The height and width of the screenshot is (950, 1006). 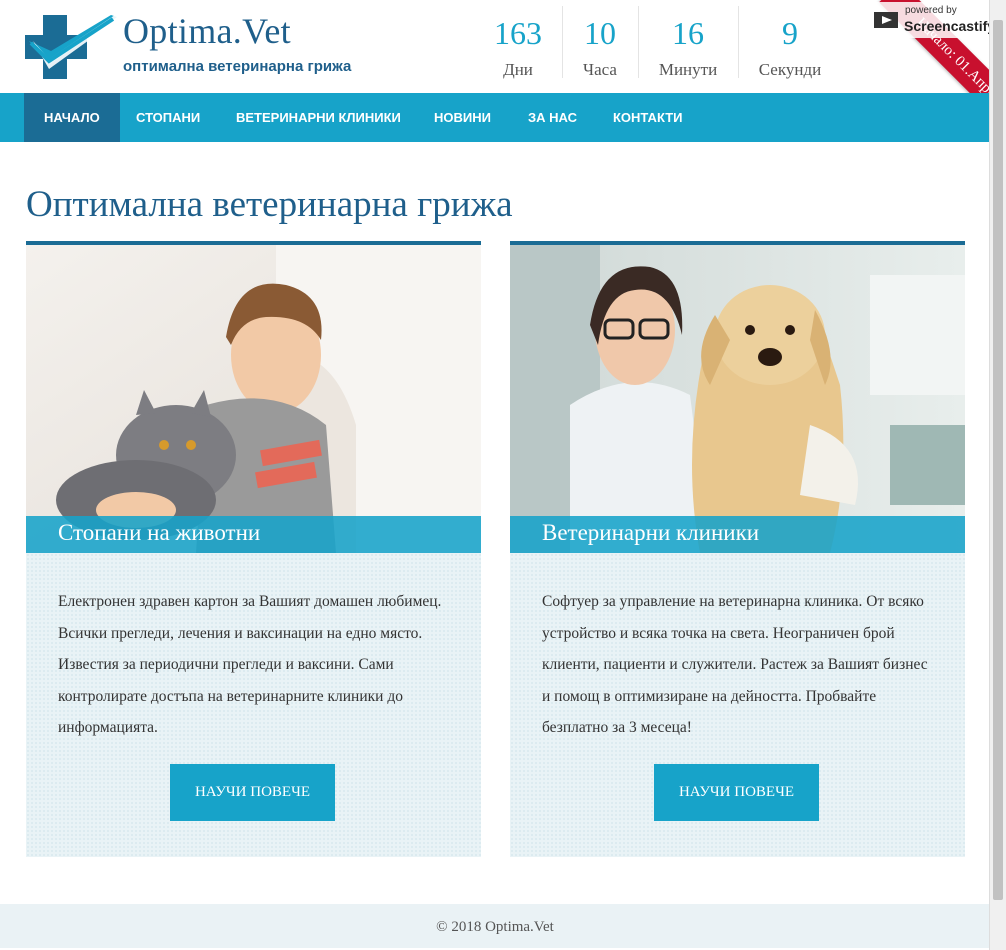 What do you see at coordinates (252, 792) in the screenshot?
I see `learn-more-button-owners: НАУЧИ ПОВЕЧЕ` at bounding box center [252, 792].